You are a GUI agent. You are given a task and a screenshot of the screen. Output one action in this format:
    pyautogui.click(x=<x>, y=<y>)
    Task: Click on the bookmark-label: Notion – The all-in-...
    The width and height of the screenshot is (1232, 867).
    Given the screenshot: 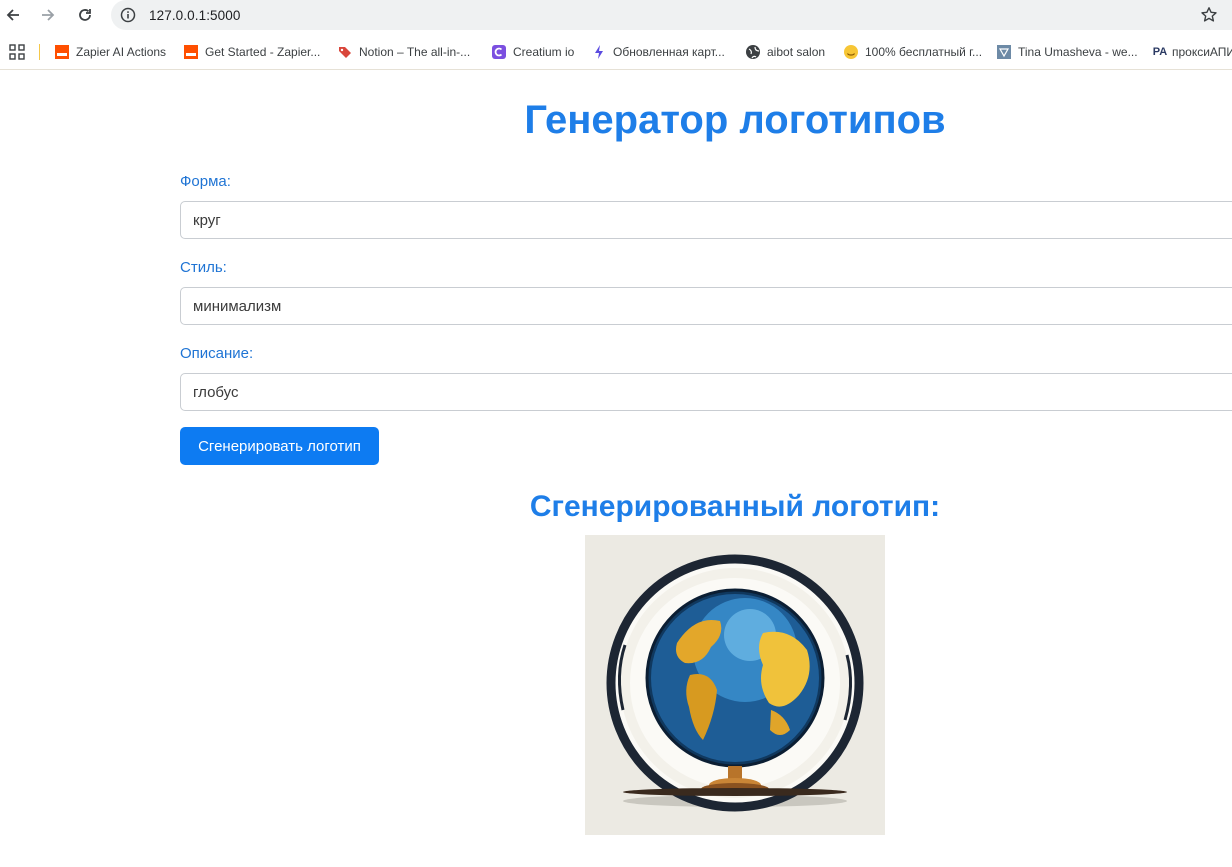 What is the action you would take?
    pyautogui.click(x=415, y=52)
    